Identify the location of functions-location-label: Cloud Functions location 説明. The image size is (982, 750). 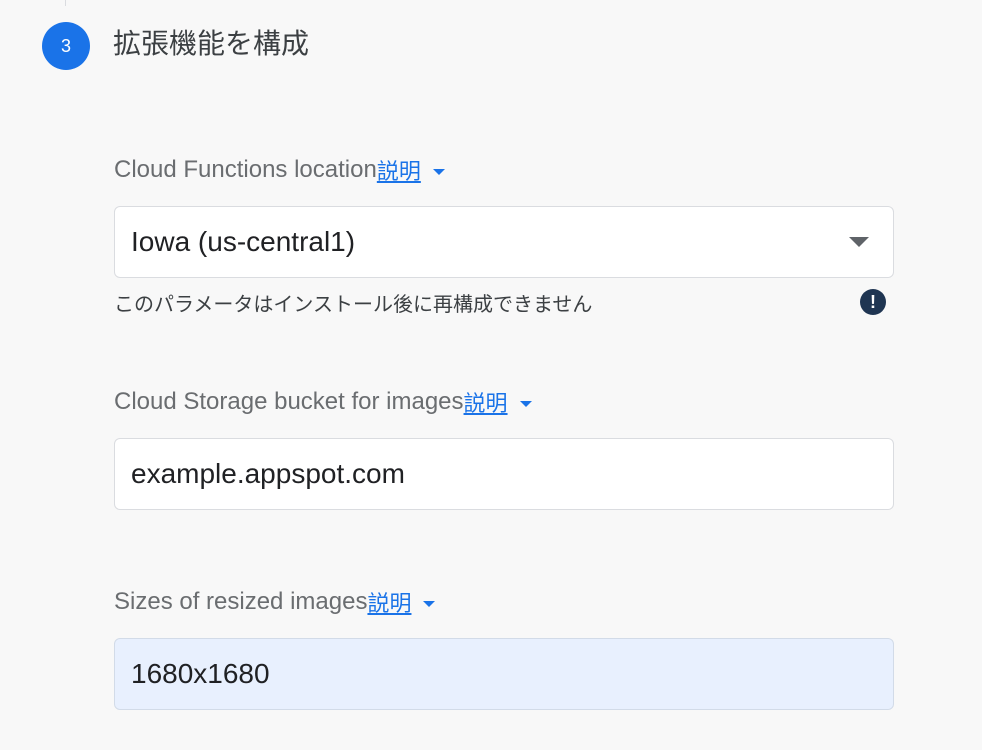
(279, 170).